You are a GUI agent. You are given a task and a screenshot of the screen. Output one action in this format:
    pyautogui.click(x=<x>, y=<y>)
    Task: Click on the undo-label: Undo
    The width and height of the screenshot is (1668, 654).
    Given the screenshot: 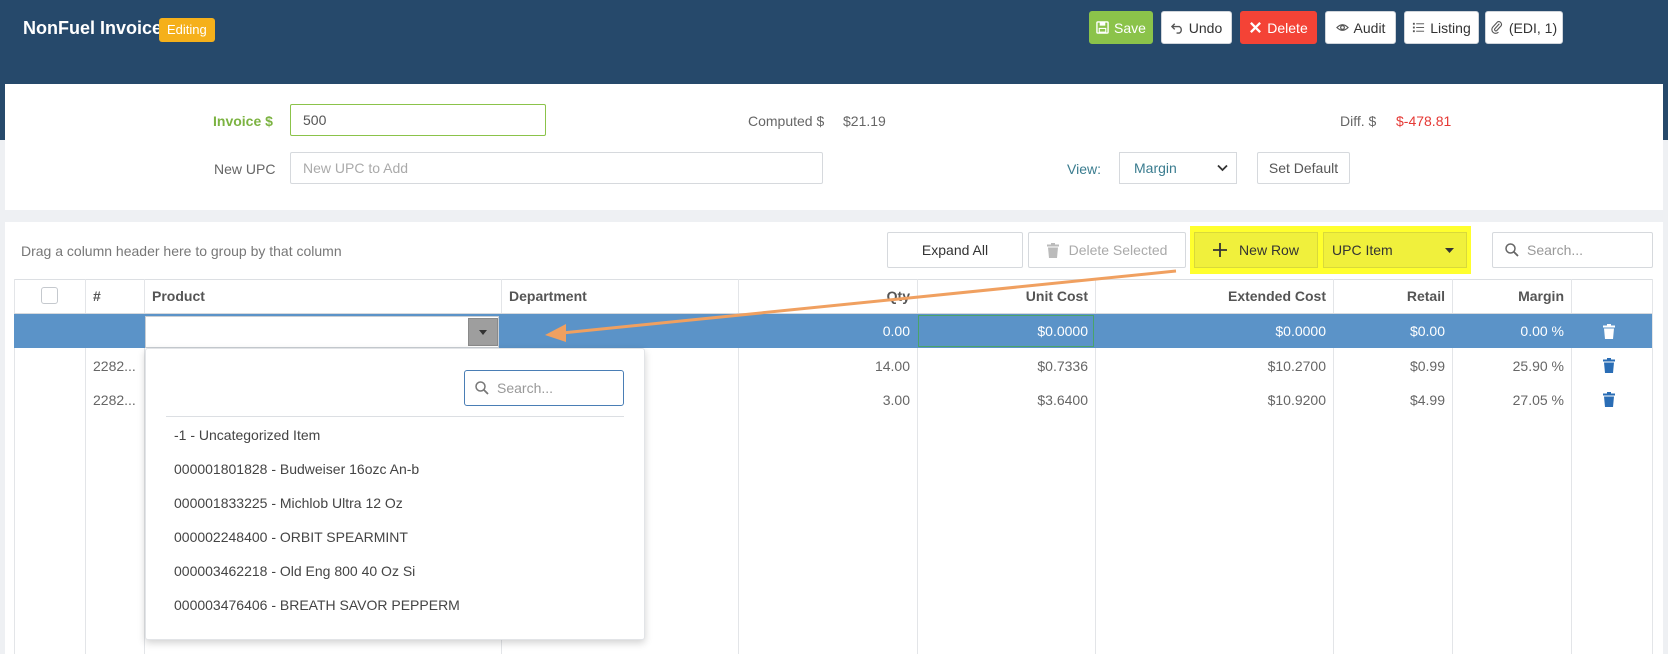 What is the action you would take?
    pyautogui.click(x=1205, y=27)
    